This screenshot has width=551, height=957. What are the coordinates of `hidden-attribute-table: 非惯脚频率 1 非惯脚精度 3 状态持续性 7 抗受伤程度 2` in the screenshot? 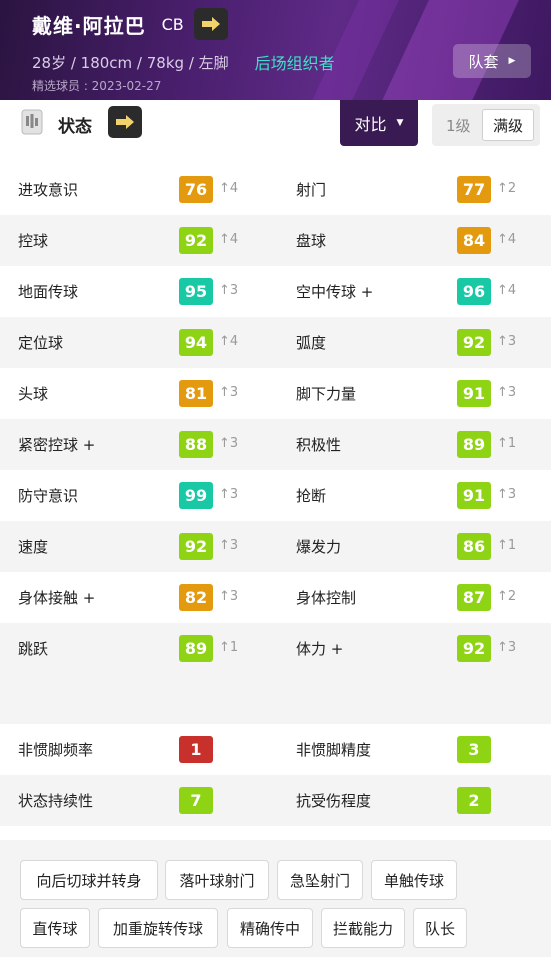 It's located at (275, 775).